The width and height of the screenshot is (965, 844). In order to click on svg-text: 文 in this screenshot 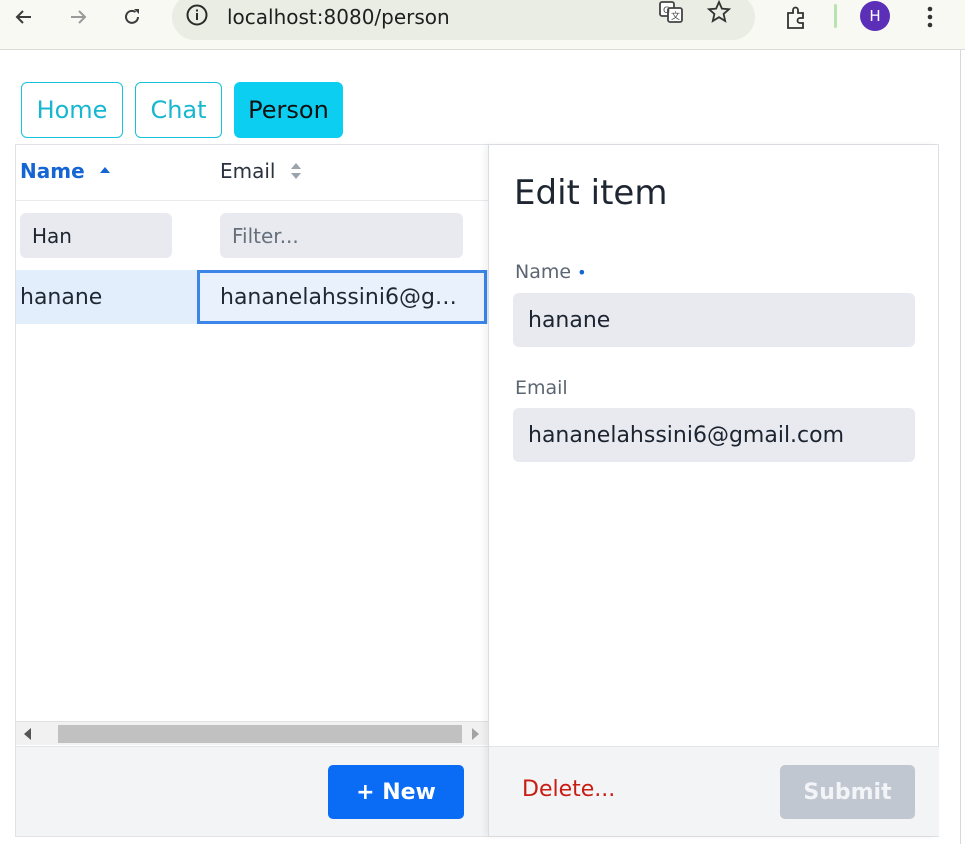, I will do `click(675, 16)`.